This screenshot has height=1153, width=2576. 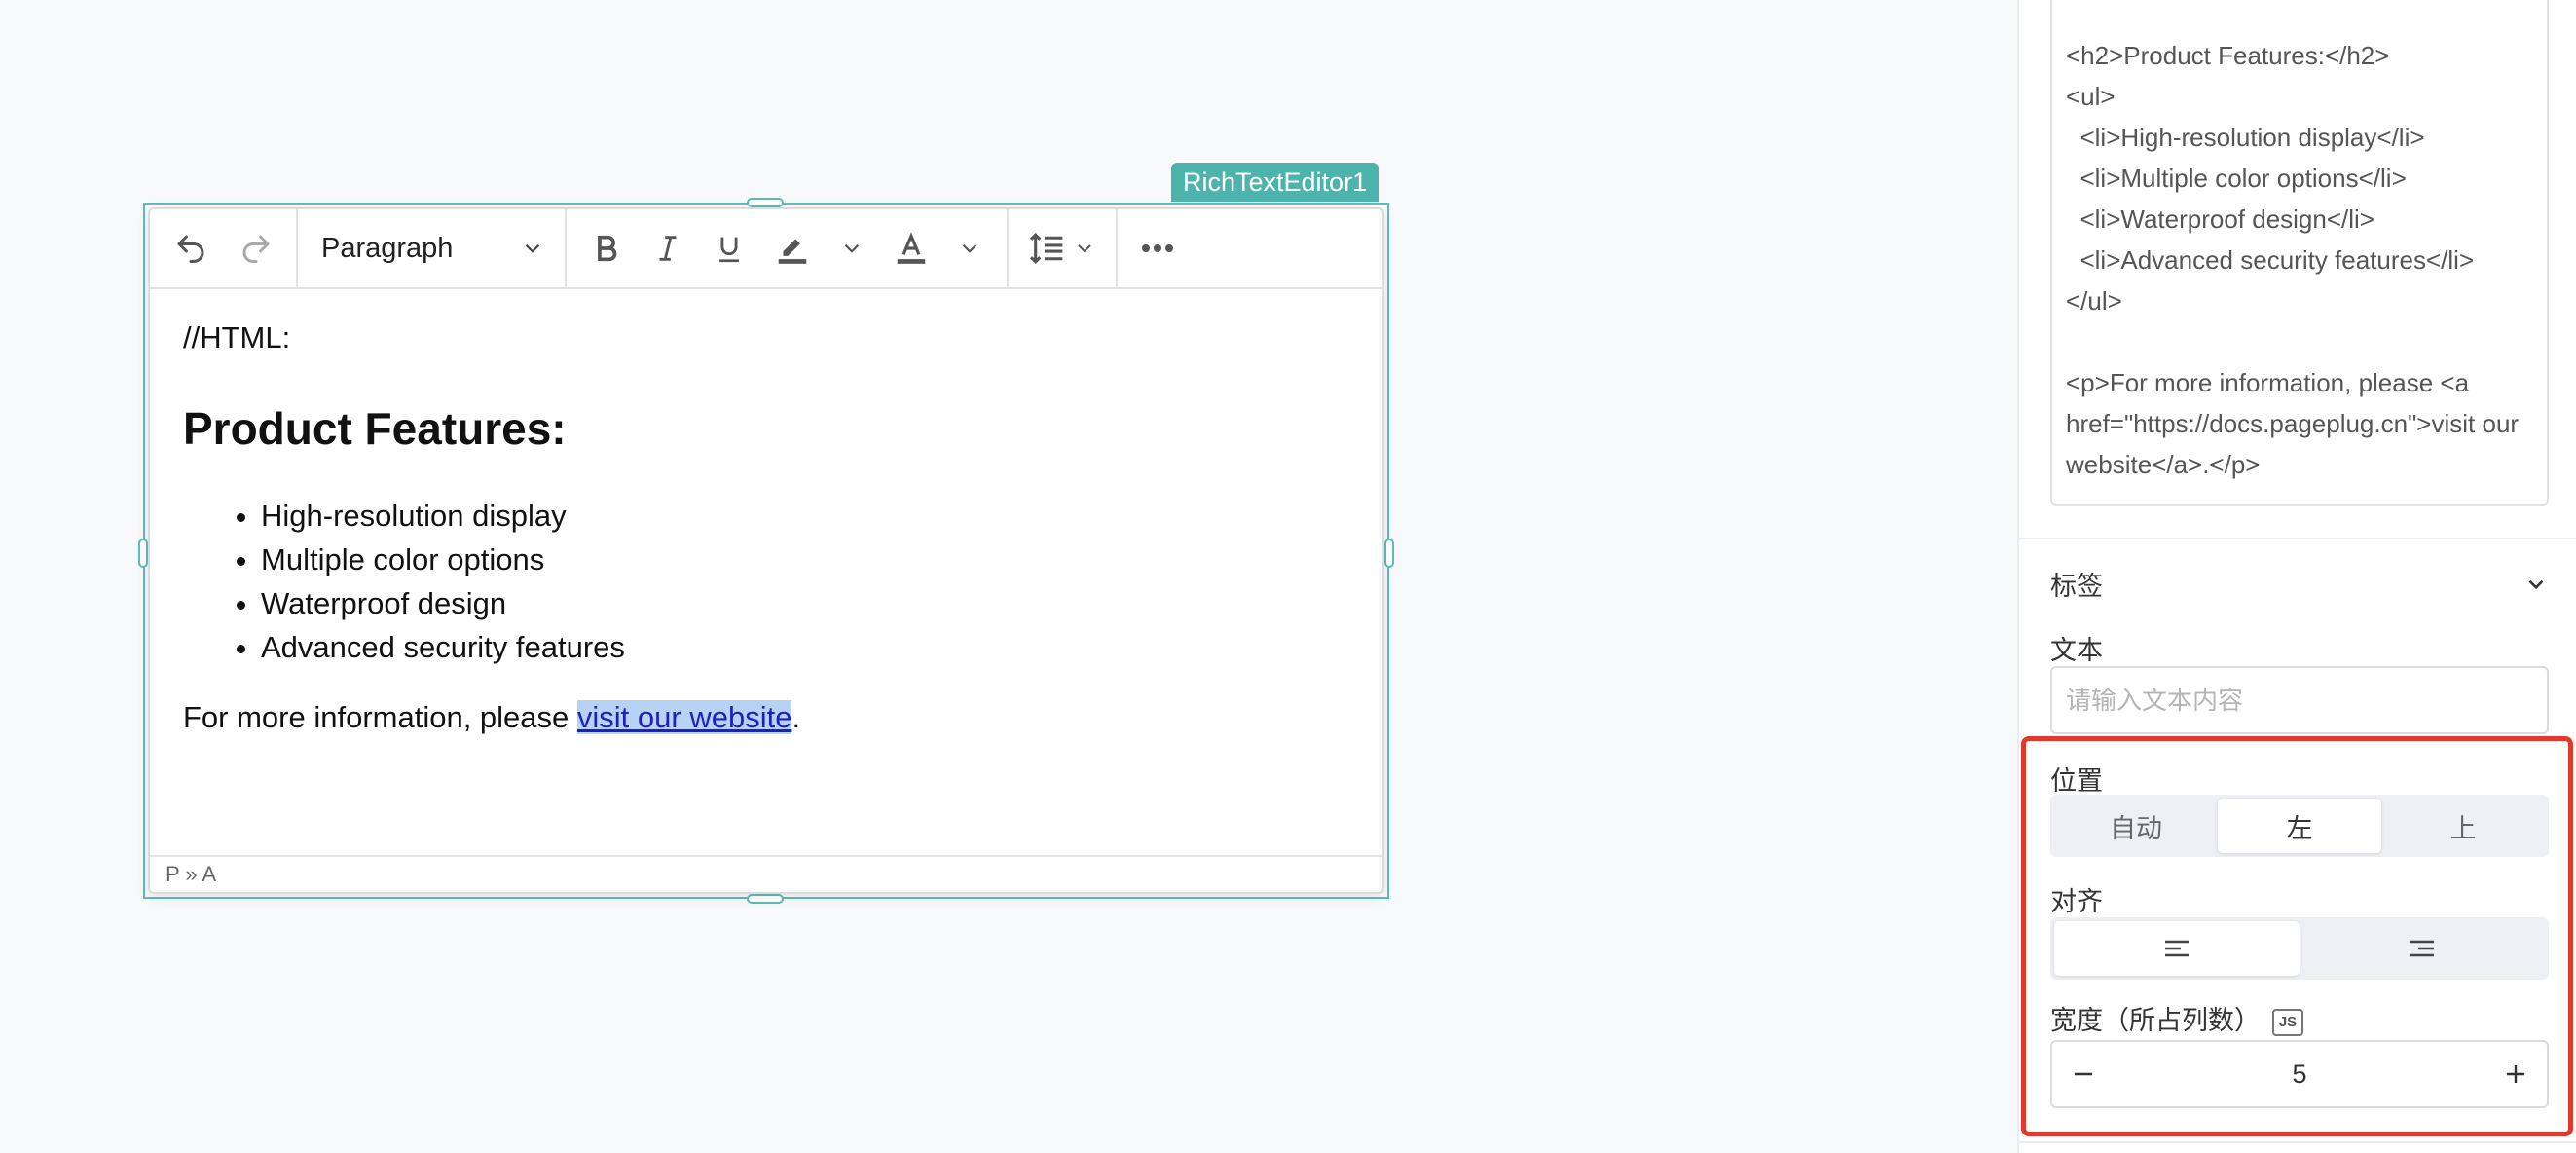 What do you see at coordinates (237, 337) in the screenshot?
I see `code-comment-line: //HTML:` at bounding box center [237, 337].